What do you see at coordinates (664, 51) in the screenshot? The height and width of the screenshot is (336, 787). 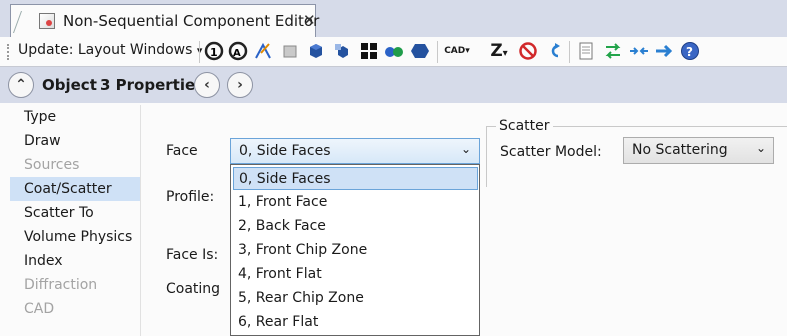 I see `arrow-right-icon` at bounding box center [664, 51].